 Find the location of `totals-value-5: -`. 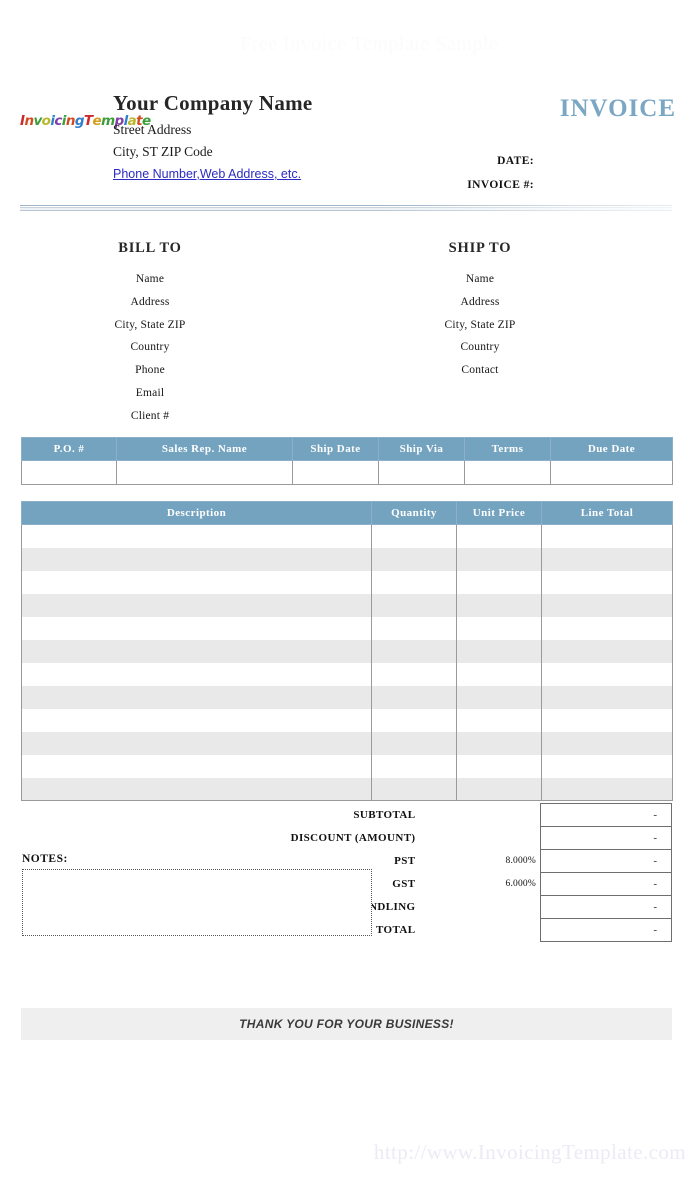

totals-value-5: - is located at coordinates (606, 930).